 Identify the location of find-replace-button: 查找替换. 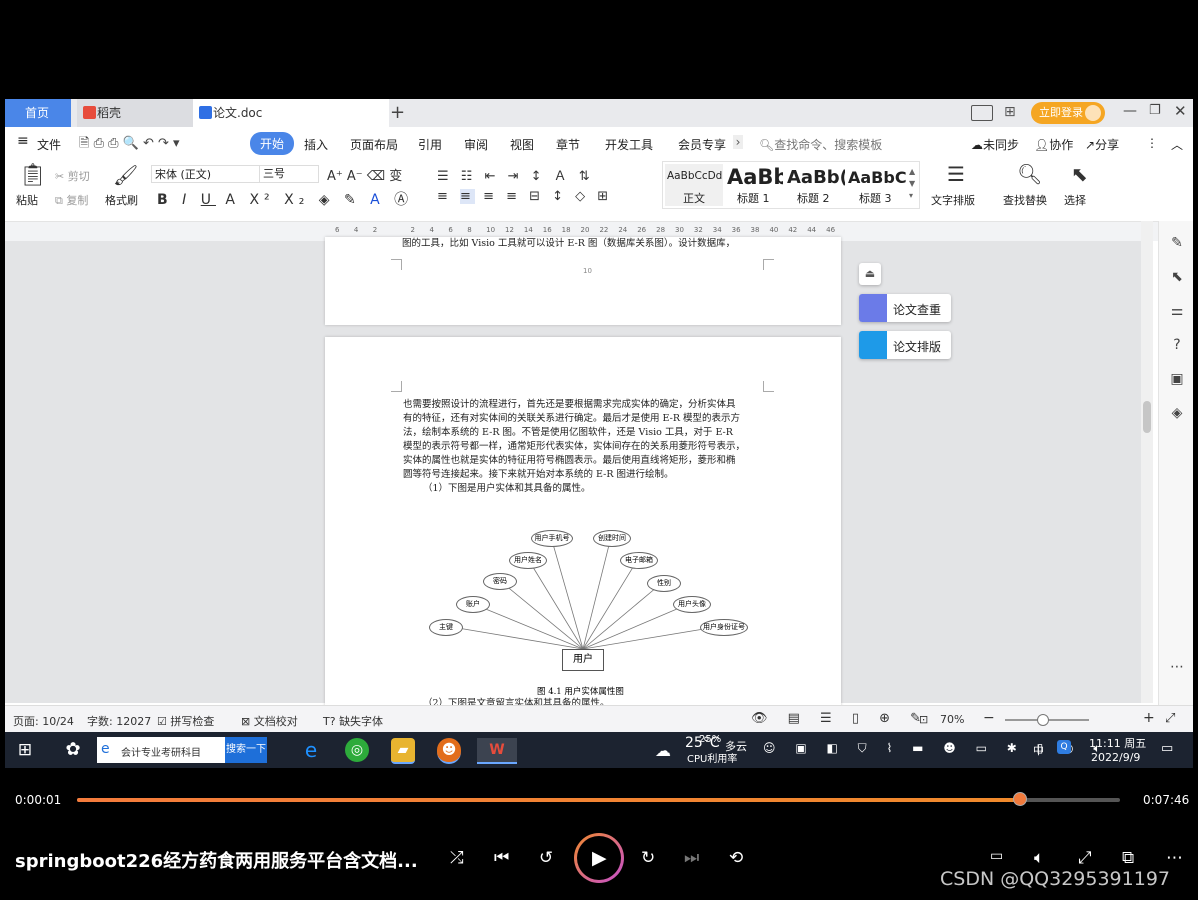
(1025, 200).